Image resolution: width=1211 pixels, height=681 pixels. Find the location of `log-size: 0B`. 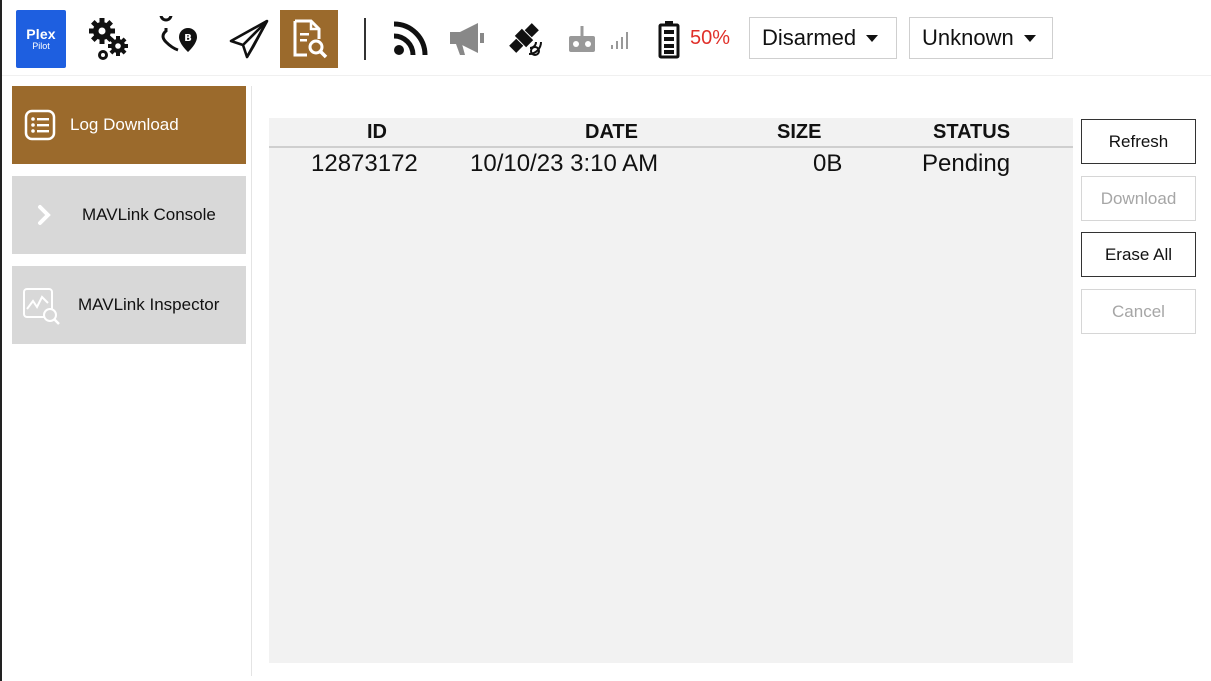

log-size: 0B is located at coordinates (828, 163).